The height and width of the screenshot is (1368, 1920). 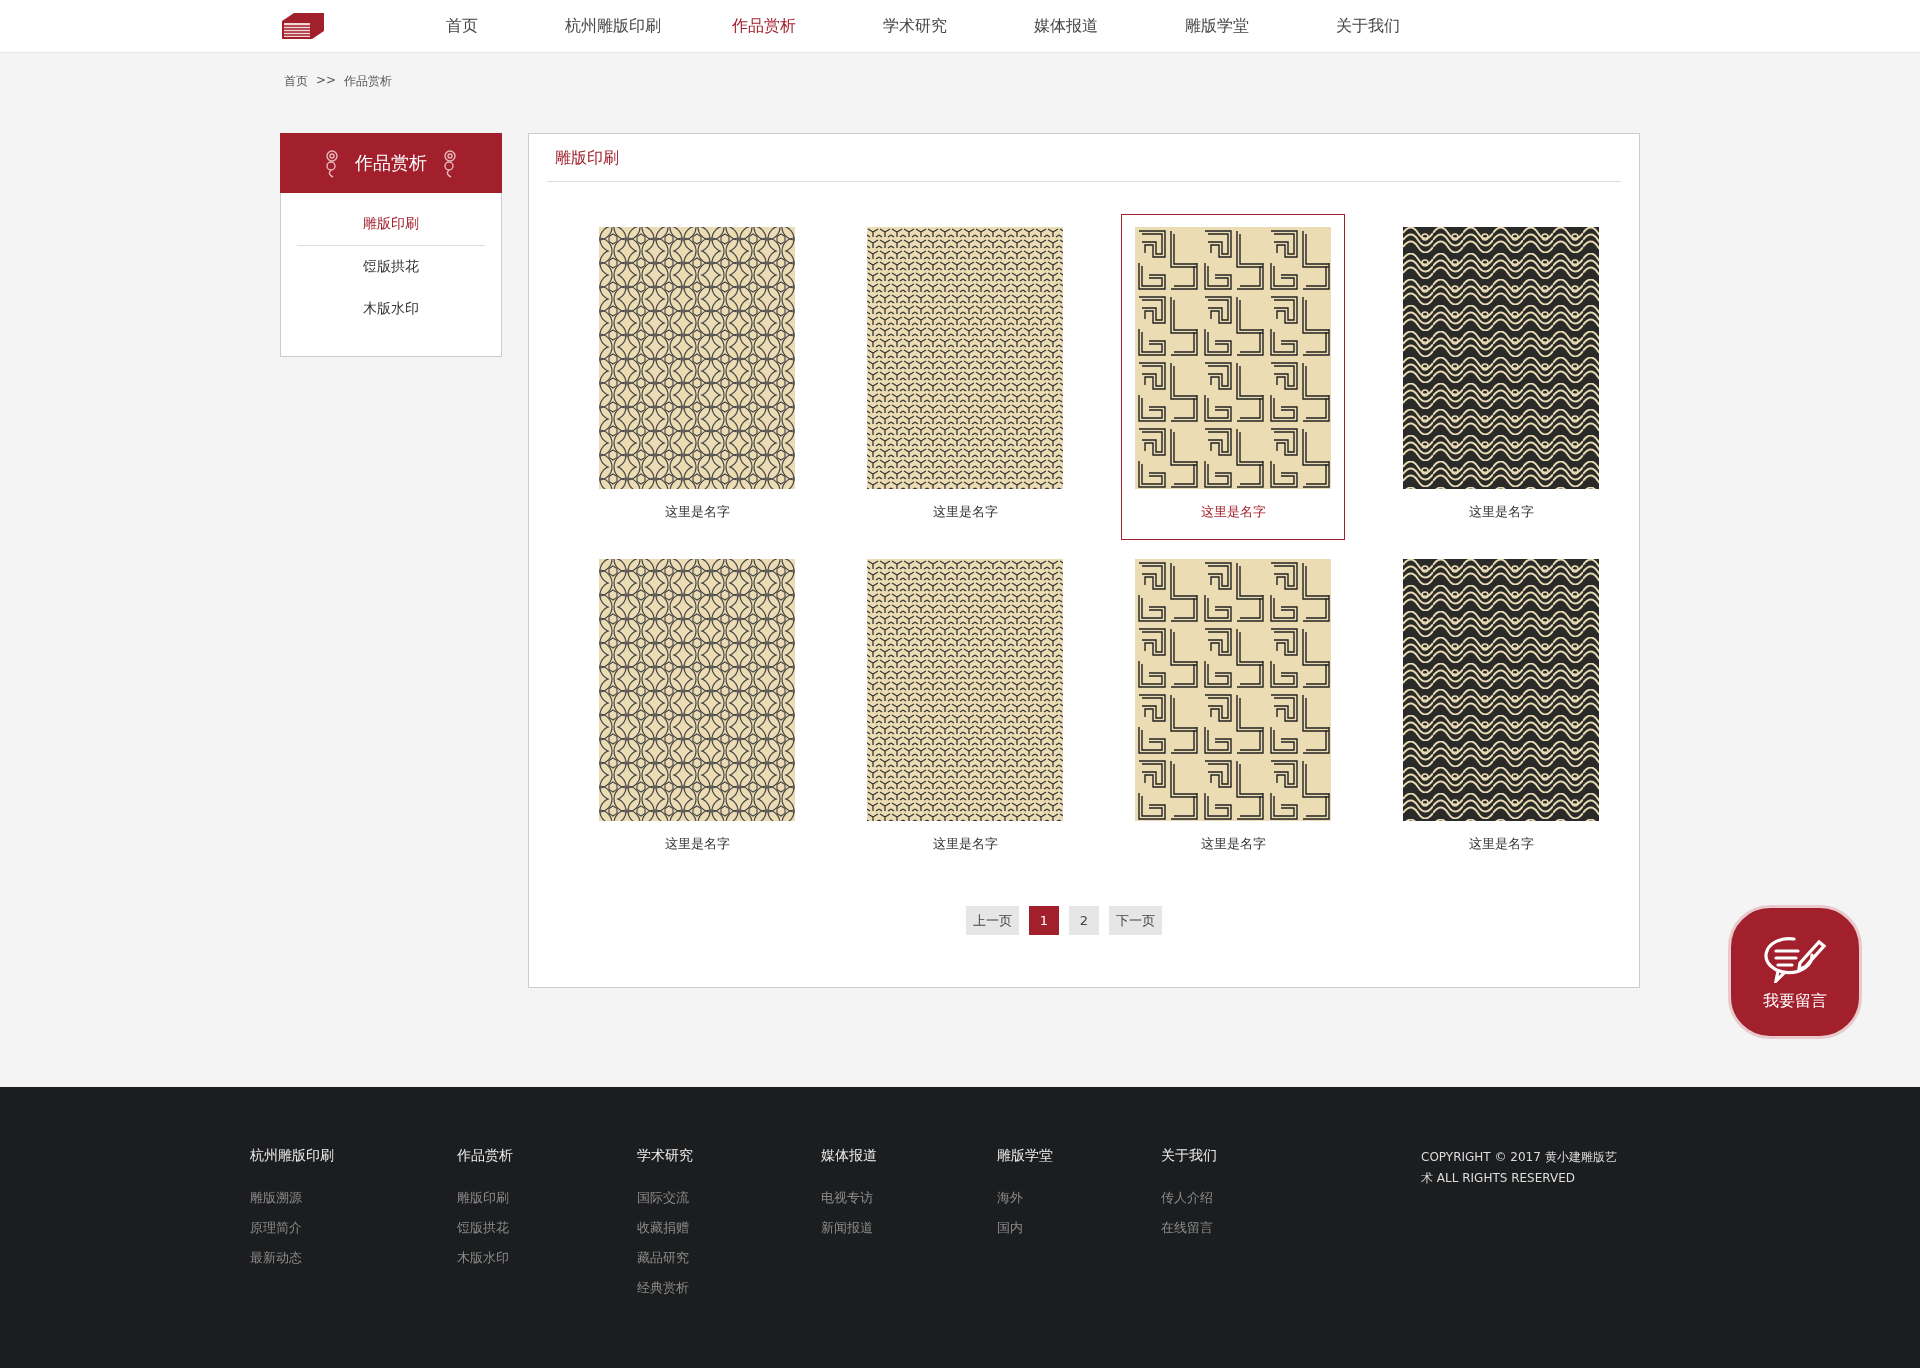 I want to click on prev-page-button: 上一页, so click(x=992, y=920).